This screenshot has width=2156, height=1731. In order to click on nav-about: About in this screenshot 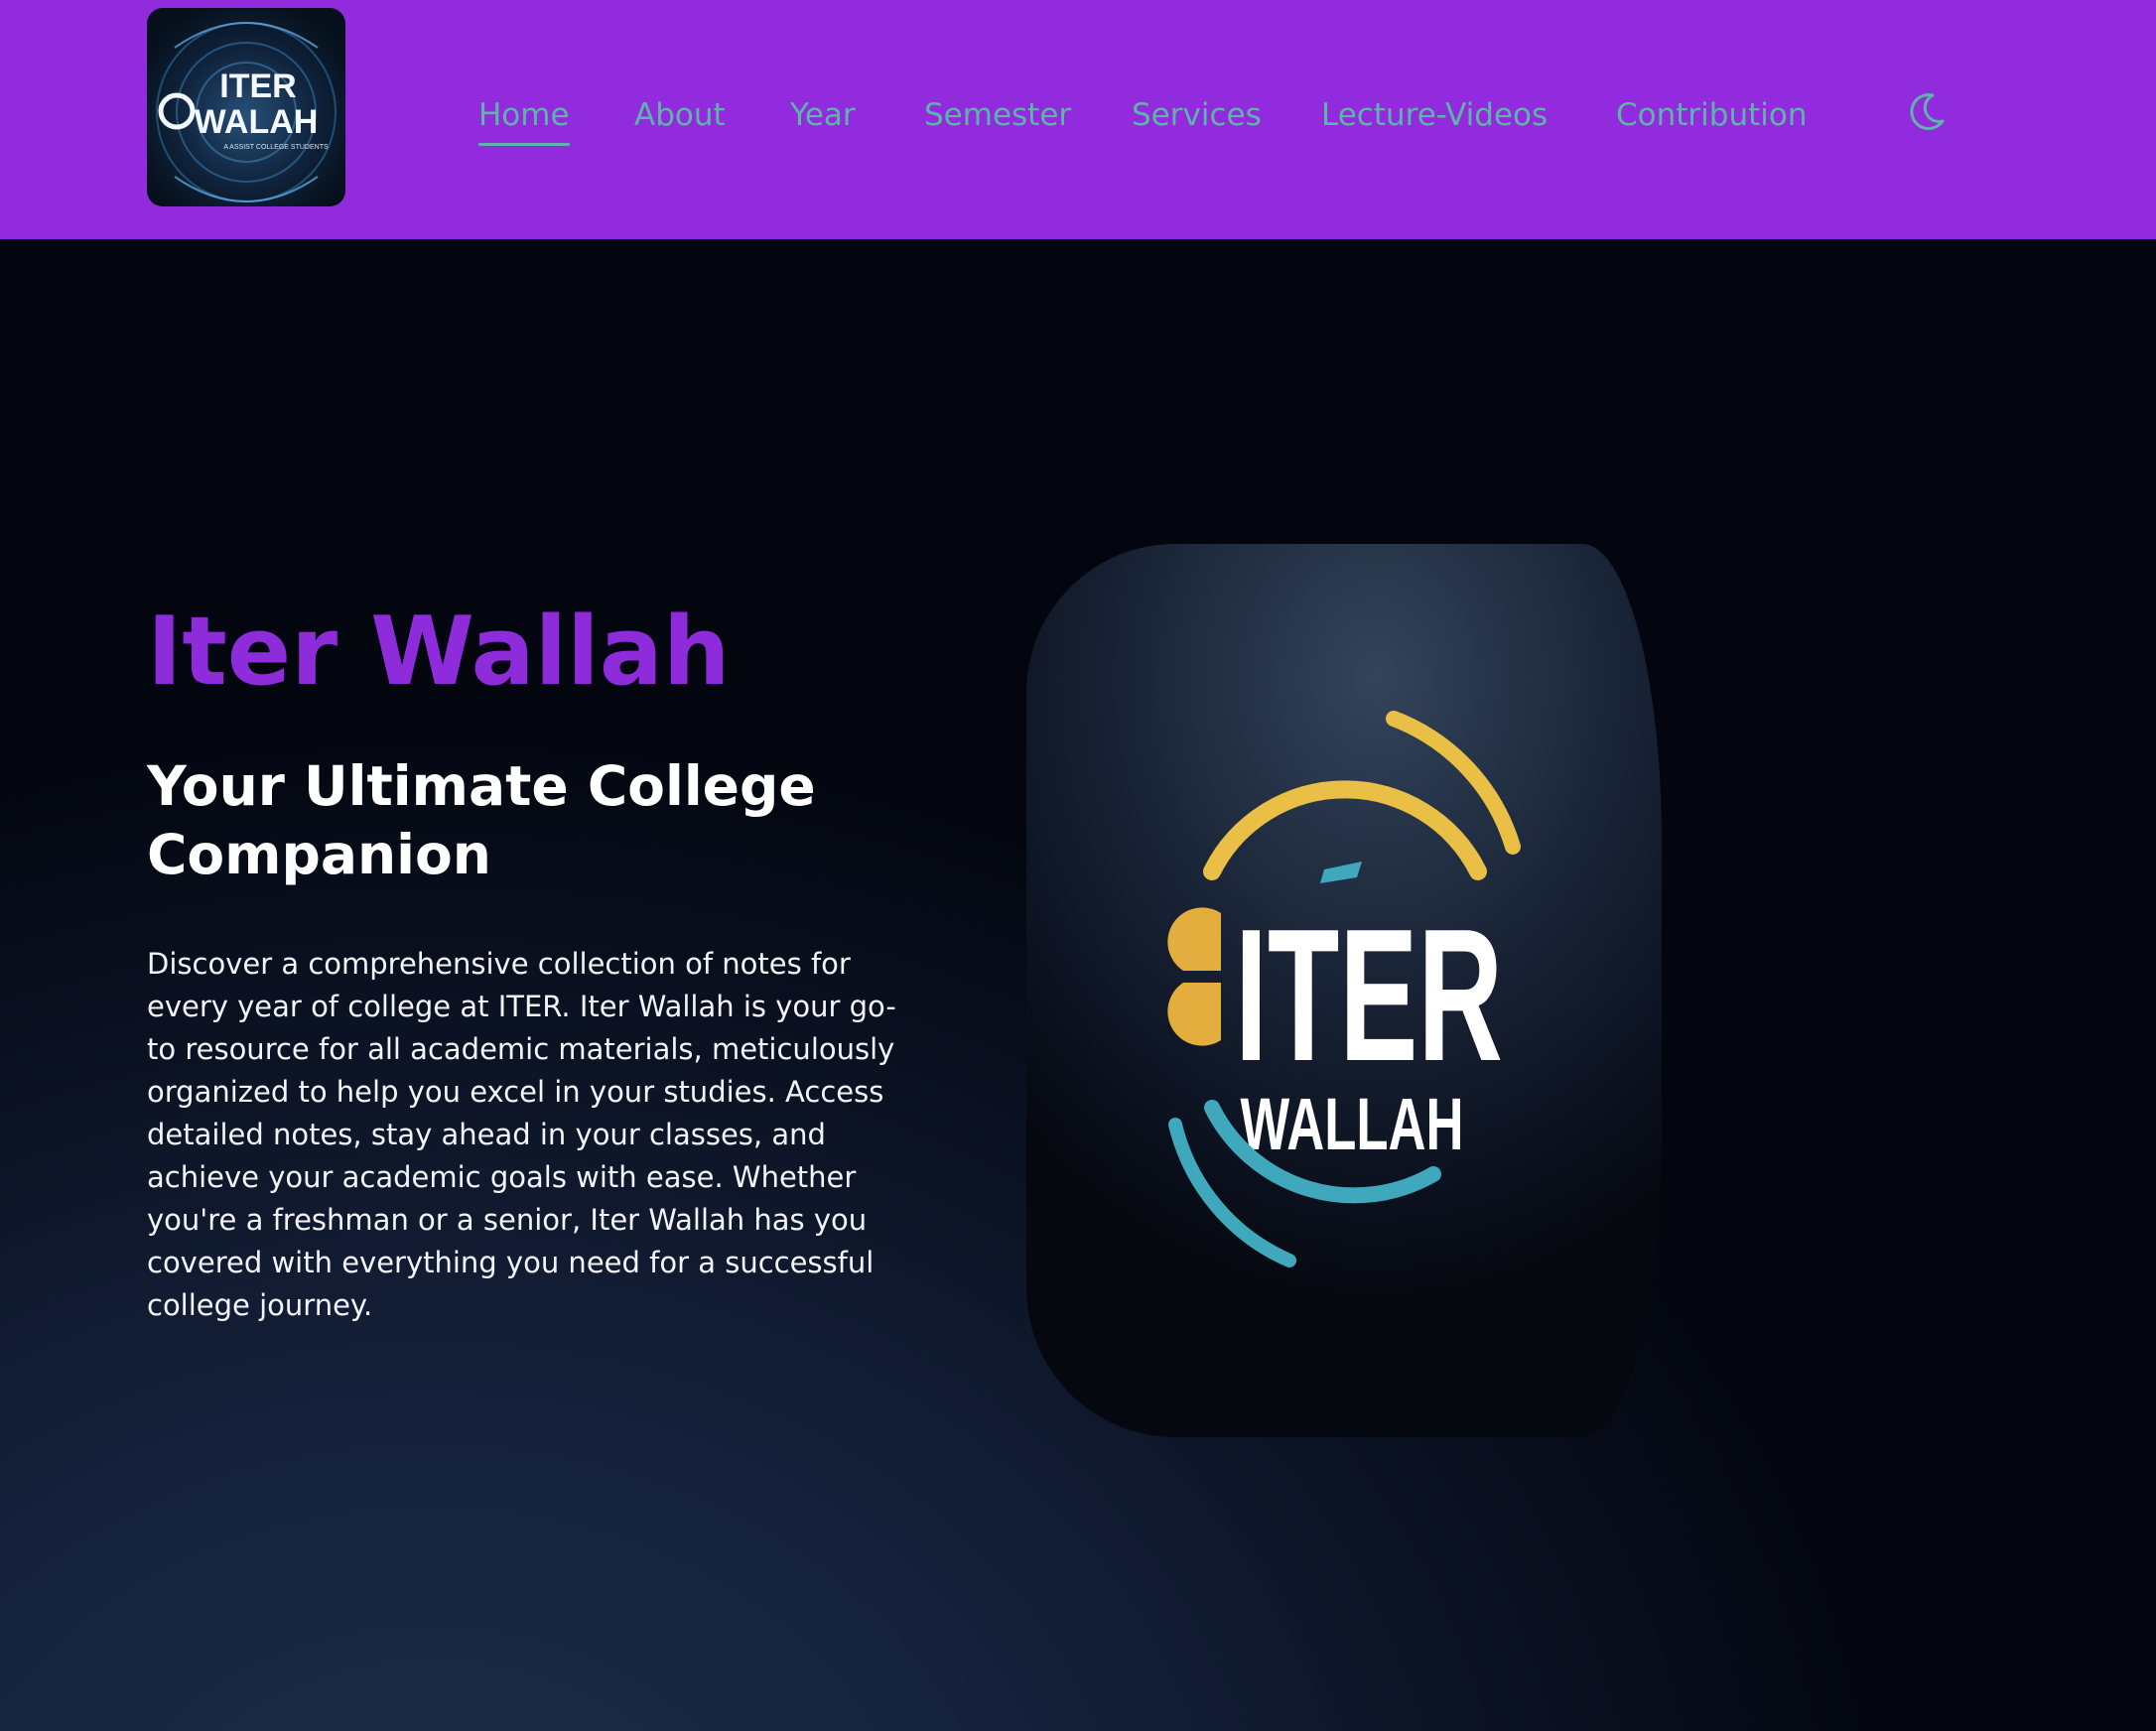, I will do `click(680, 115)`.